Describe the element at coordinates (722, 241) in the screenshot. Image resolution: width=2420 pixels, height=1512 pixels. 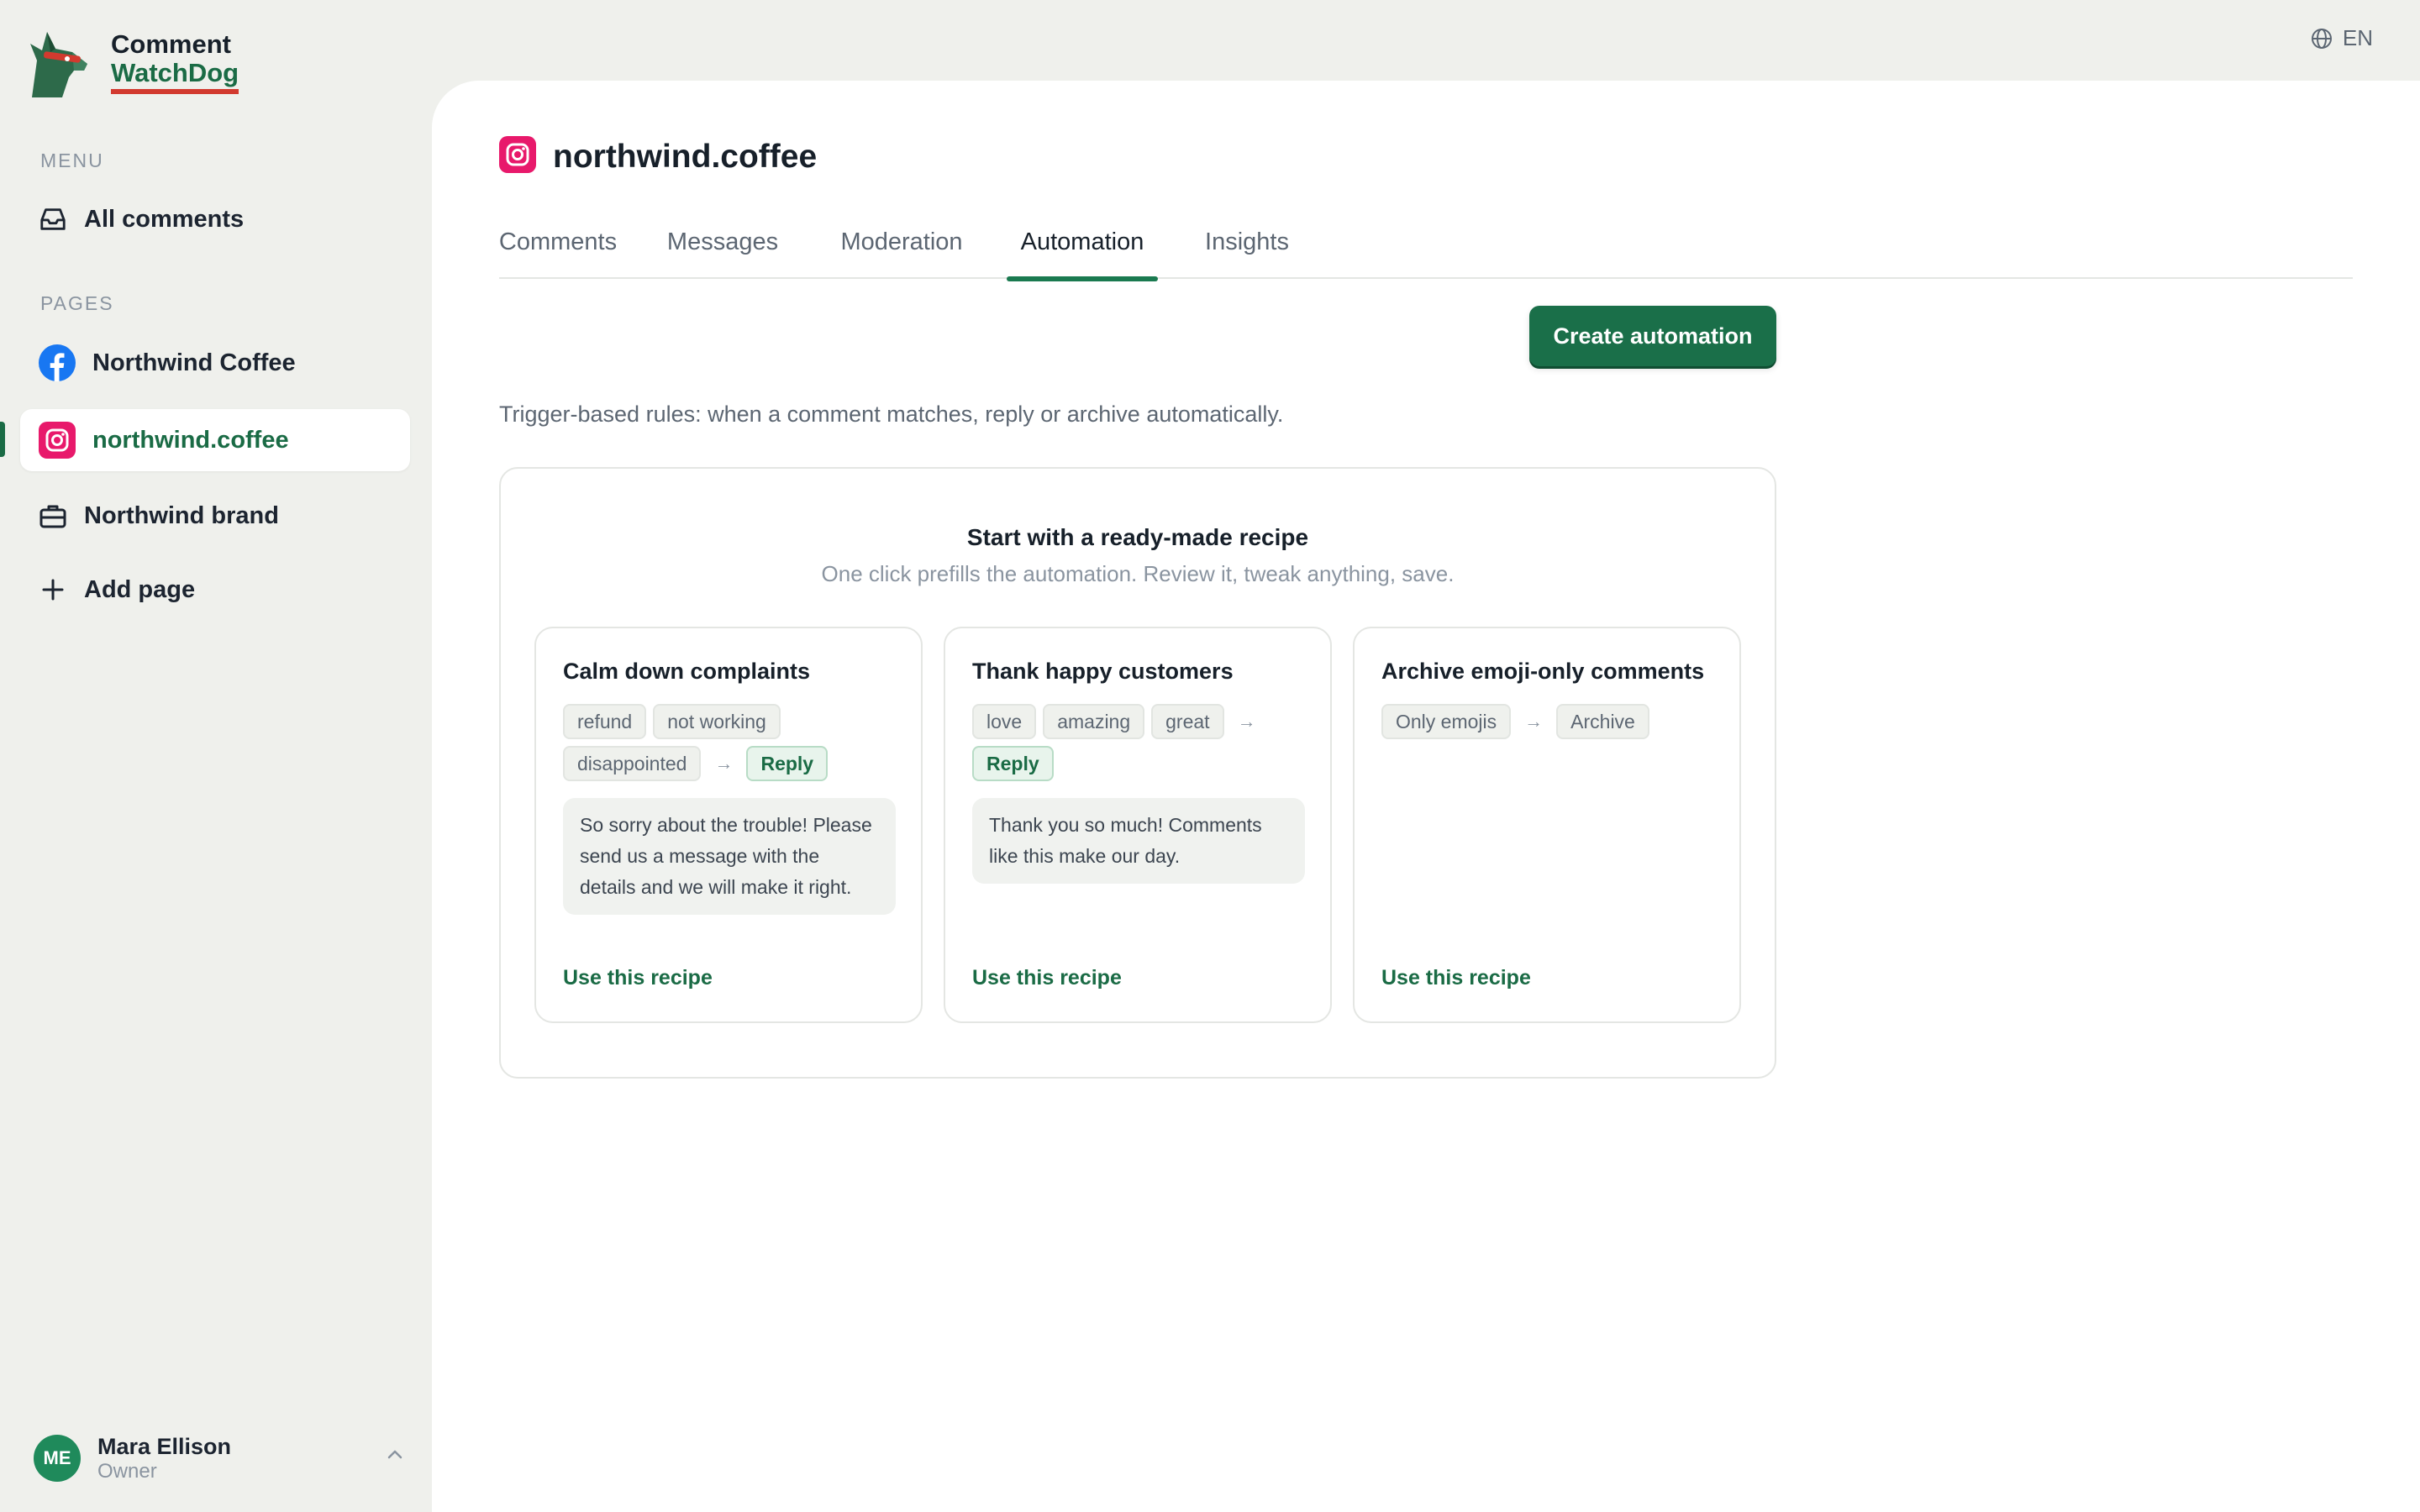
I see `tab-label: Messages` at that location.